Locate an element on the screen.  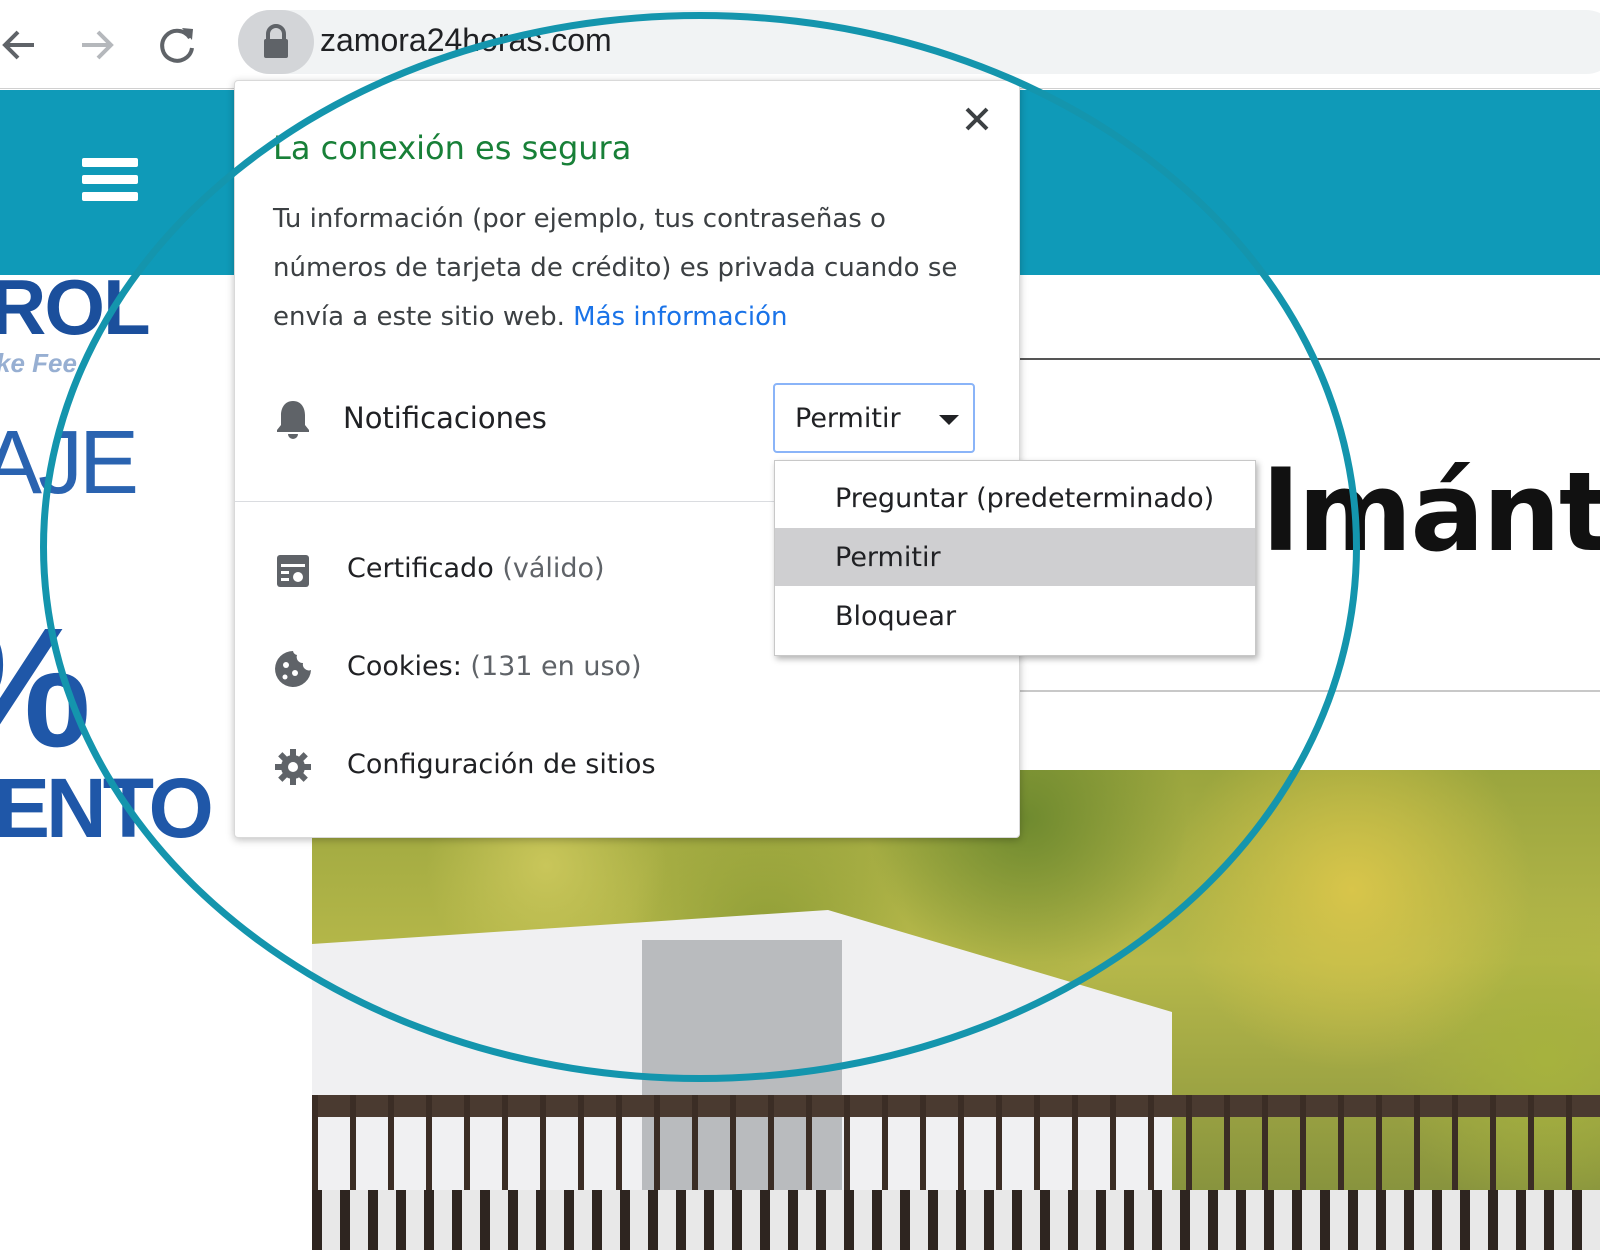
cookies-status: (131 en uso) is located at coordinates (556, 666).